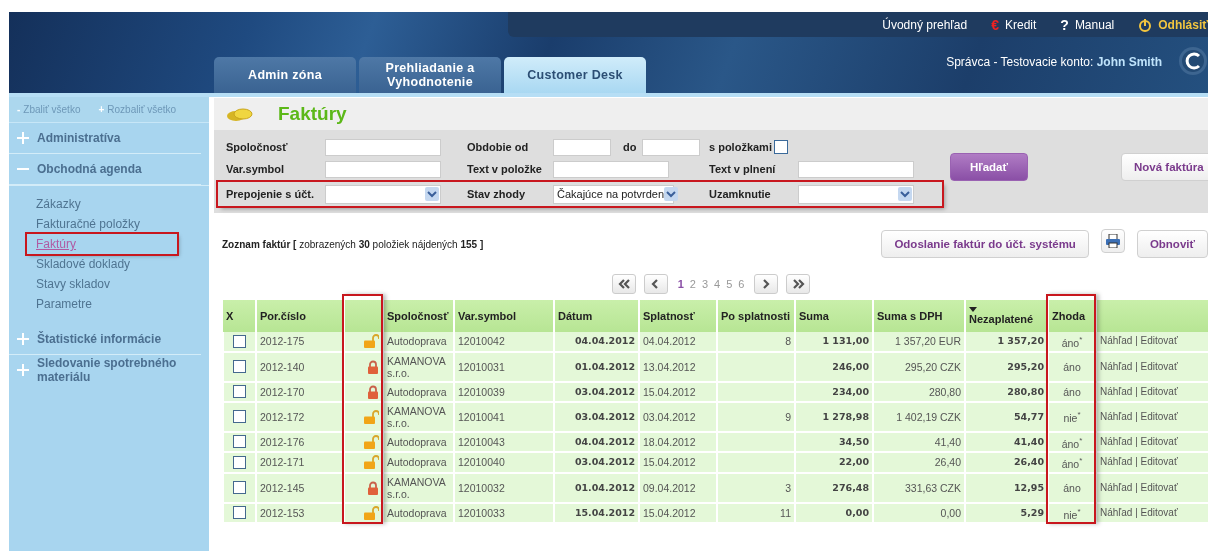 The image size is (1208, 551). Describe the element at coordinates (678, 487) in the screenshot. I see `table-cell: 09.04.2012` at that location.